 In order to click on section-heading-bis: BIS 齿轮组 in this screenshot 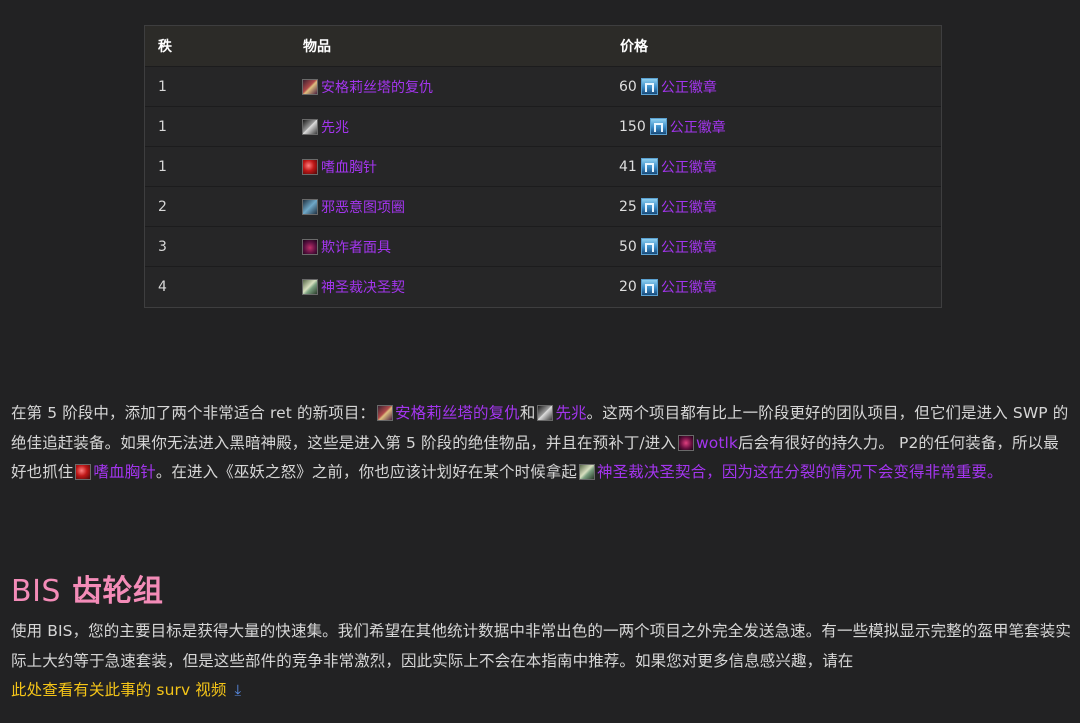, I will do `click(87, 588)`.